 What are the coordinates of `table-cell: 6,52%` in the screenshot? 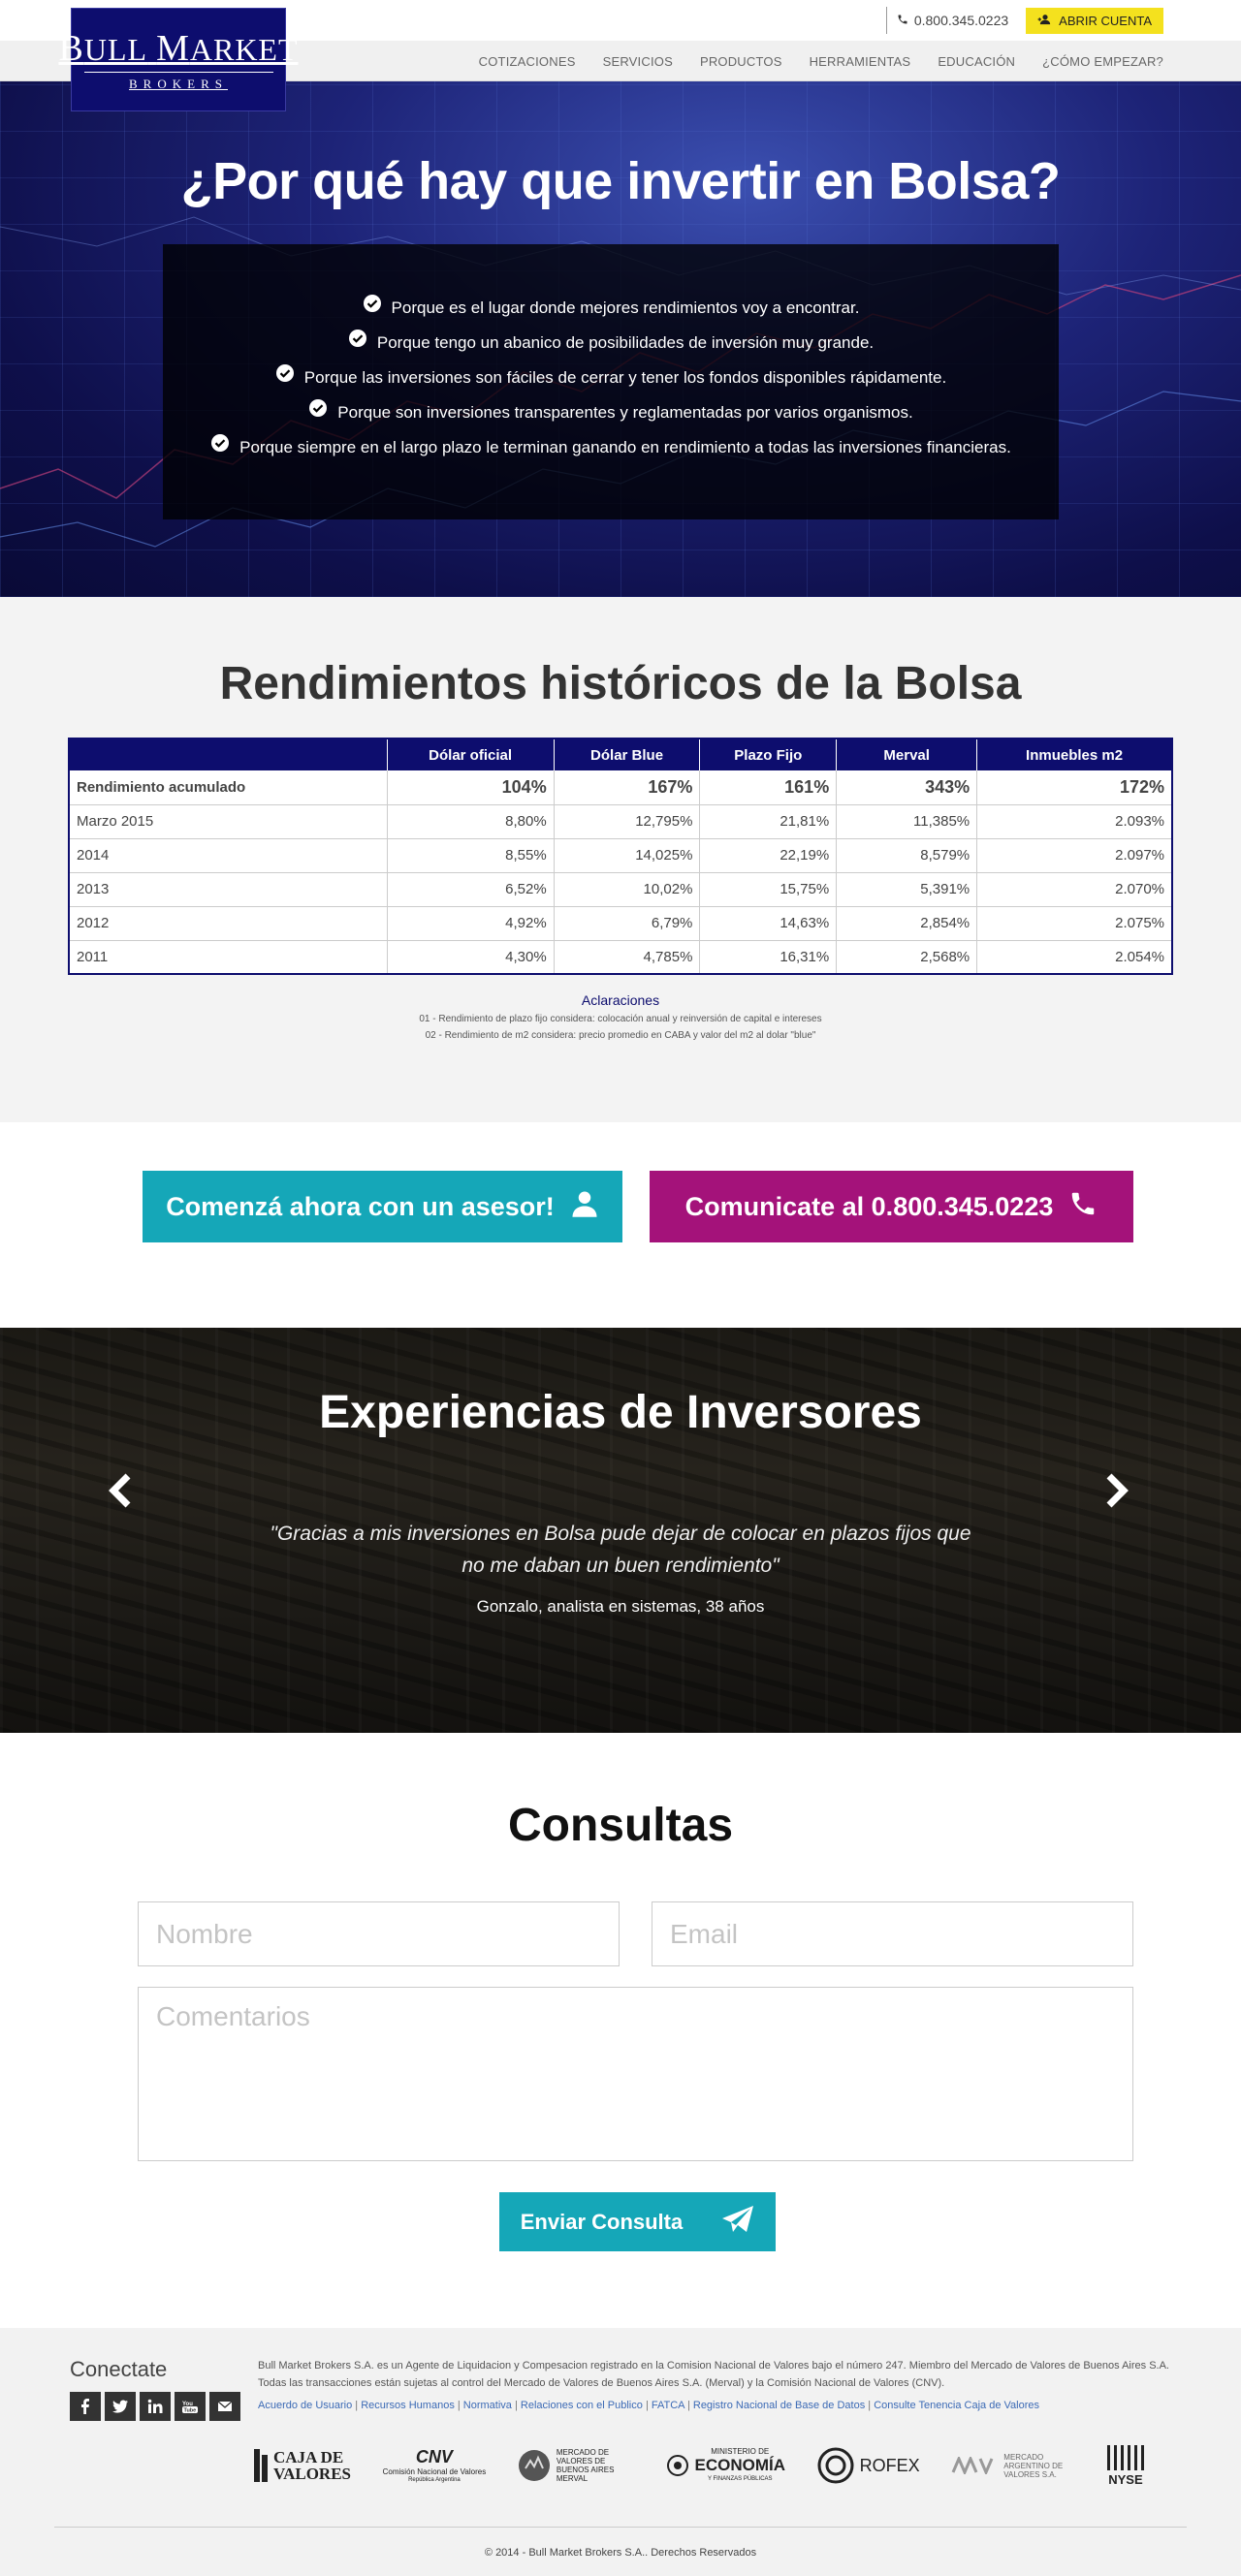 It's located at (471, 889).